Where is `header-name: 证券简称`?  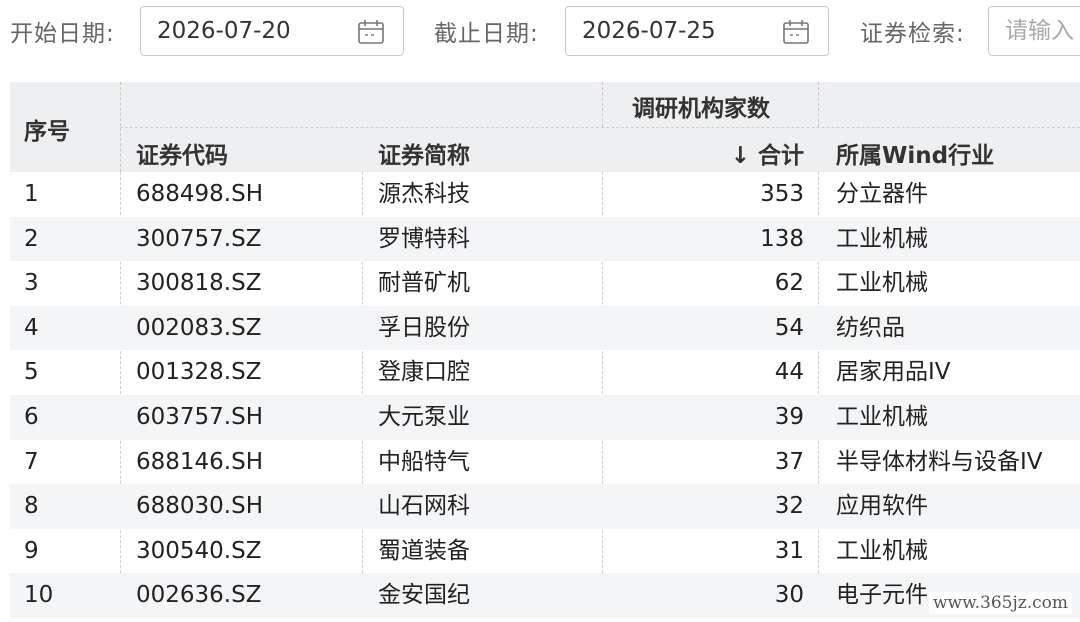
header-name: 证券简称 is located at coordinates (424, 153).